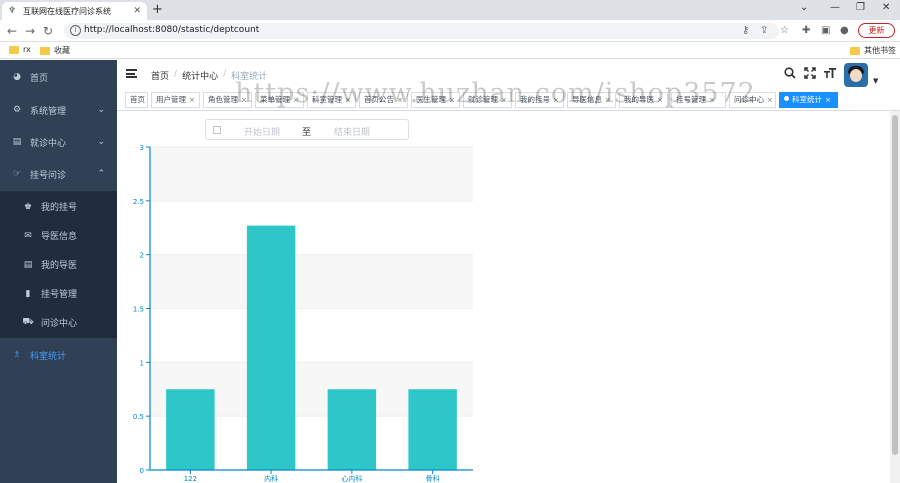 The width and height of the screenshot is (900, 483). What do you see at coordinates (28, 206) in the screenshot?
I see `shirt-icon: ♚` at bounding box center [28, 206].